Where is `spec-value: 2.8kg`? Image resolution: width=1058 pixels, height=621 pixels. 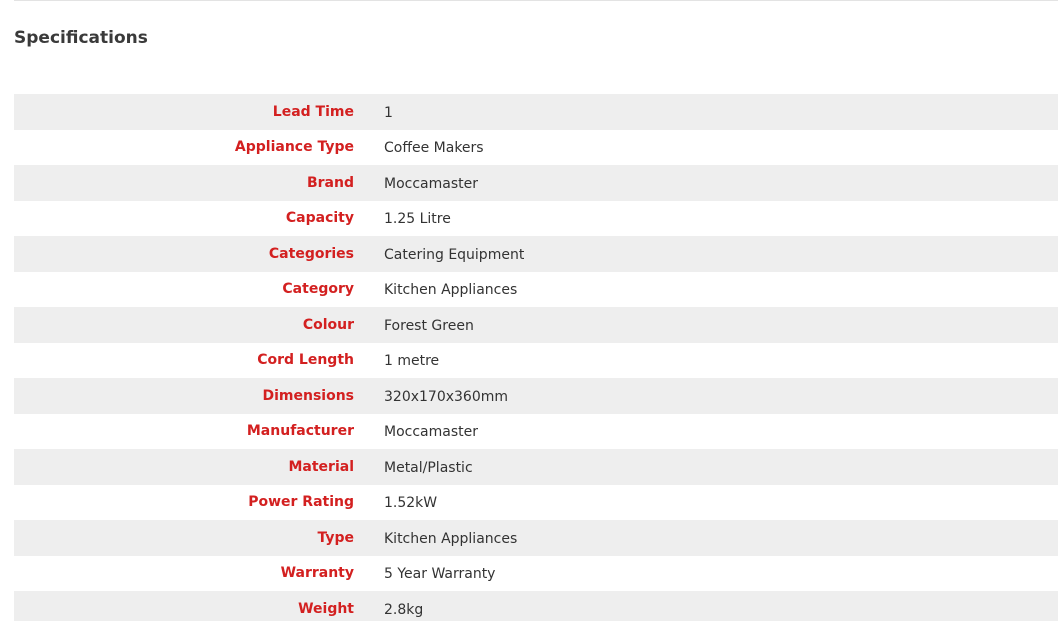 spec-value: 2.8kg is located at coordinates (404, 609).